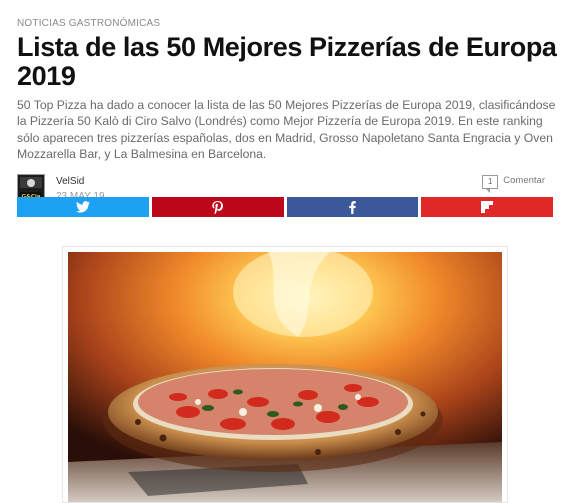 This screenshot has width=570, height=503. I want to click on share-pinterest-button, so click(217, 207).